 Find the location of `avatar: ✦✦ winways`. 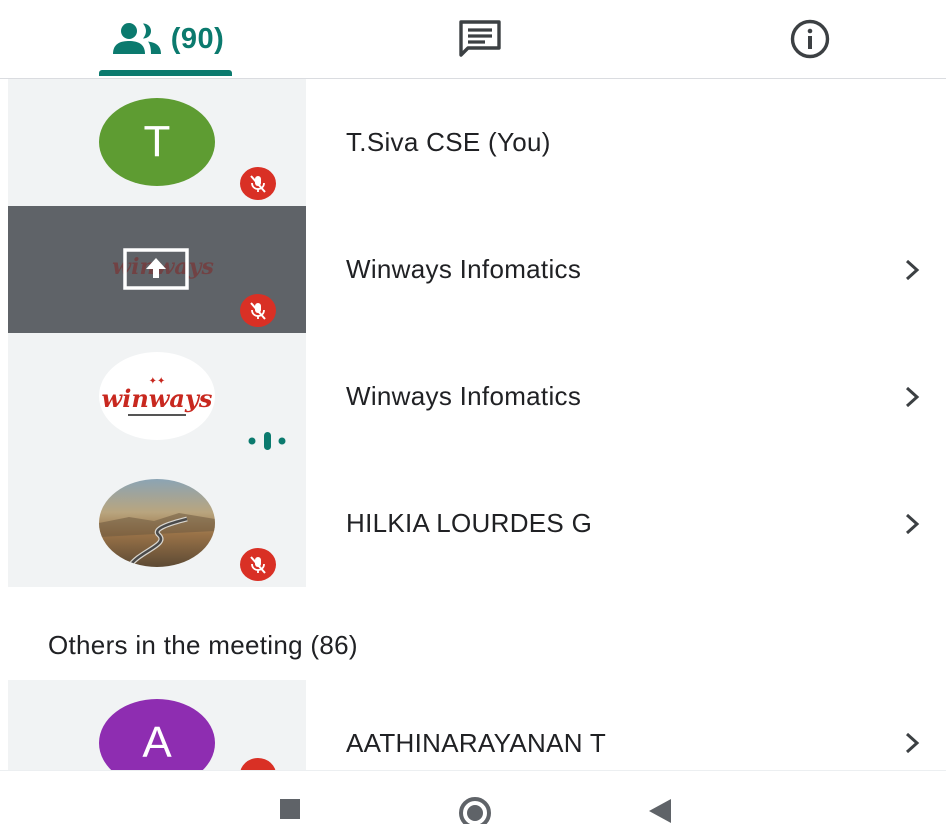

avatar: ✦✦ winways is located at coordinates (157, 396).